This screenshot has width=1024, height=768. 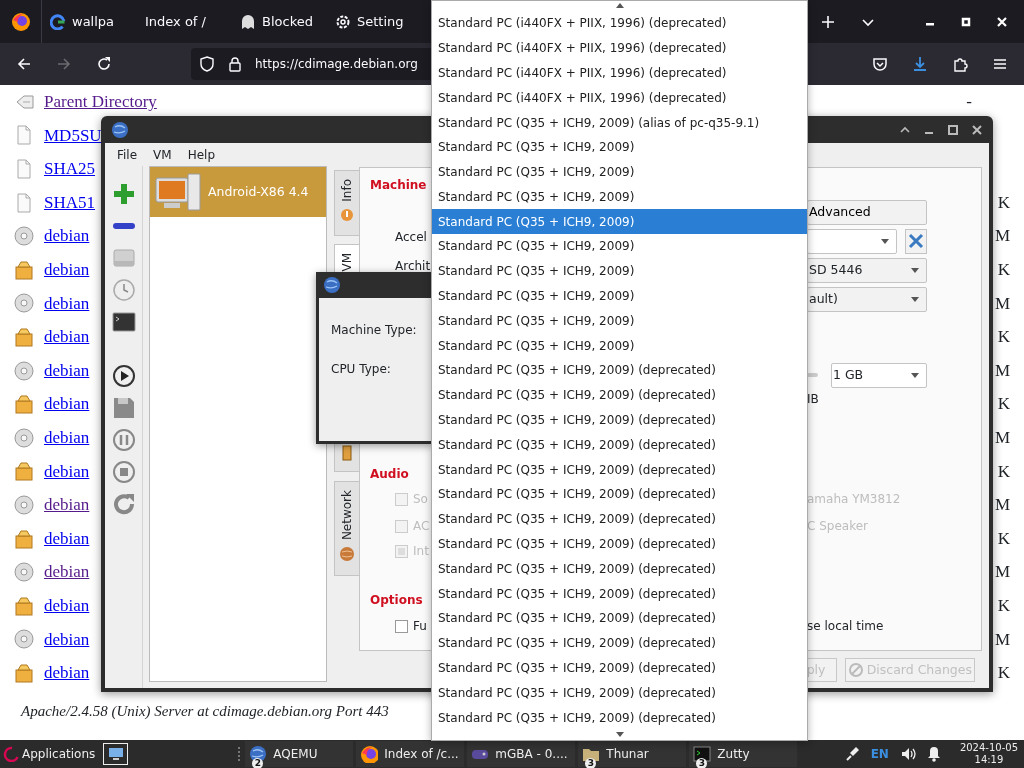 I want to click on side-tab: Info, so click(x=346, y=203).